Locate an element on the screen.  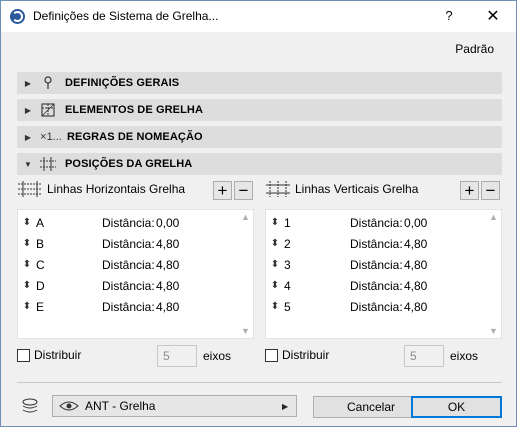
list-item: ⬍ D Distância: 4,80 is located at coordinates (128, 285).